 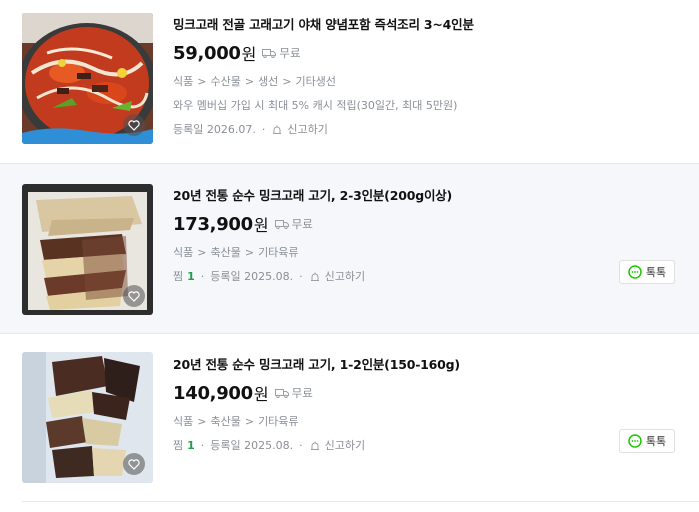 What do you see at coordinates (426, 365) in the screenshot?
I see `product-title: 20년 전통 순수 밍크고래 고기, 1-2인분(150-160g)` at bounding box center [426, 365].